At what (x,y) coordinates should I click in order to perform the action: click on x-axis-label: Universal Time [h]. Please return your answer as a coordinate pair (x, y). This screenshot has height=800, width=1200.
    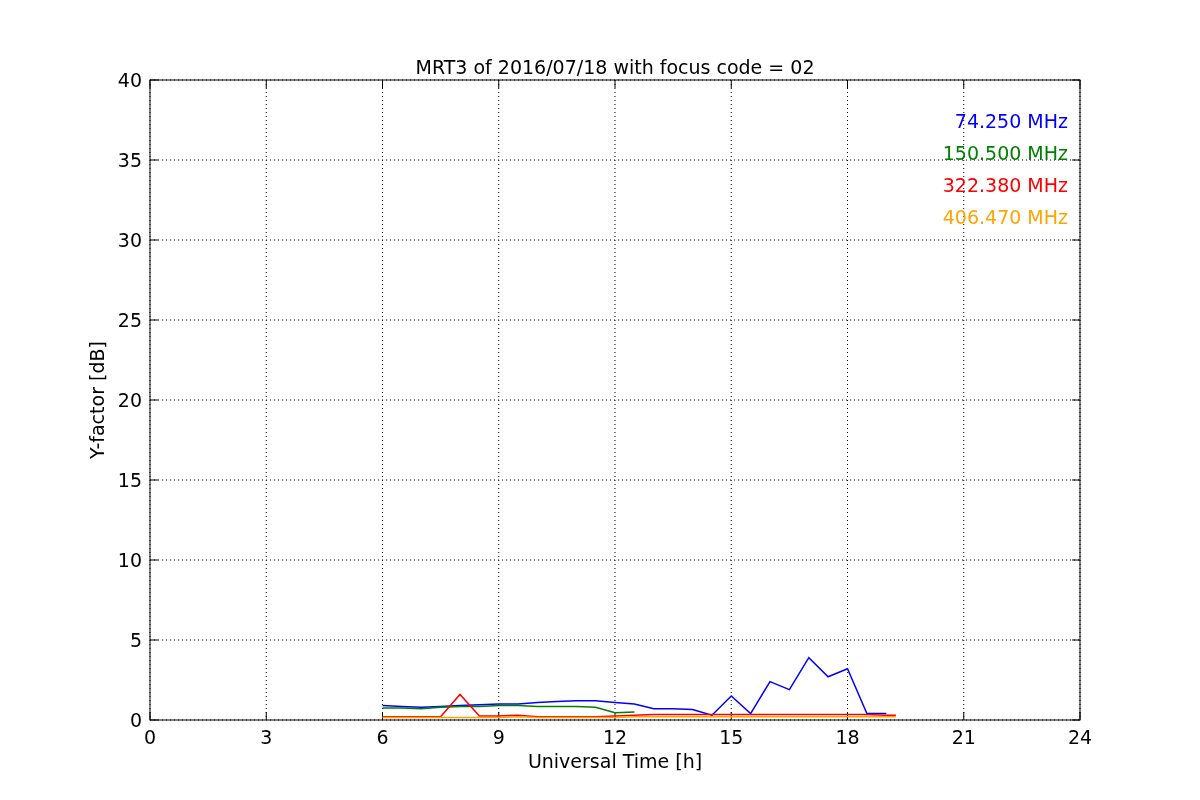
    Looking at the image, I should click on (615, 761).